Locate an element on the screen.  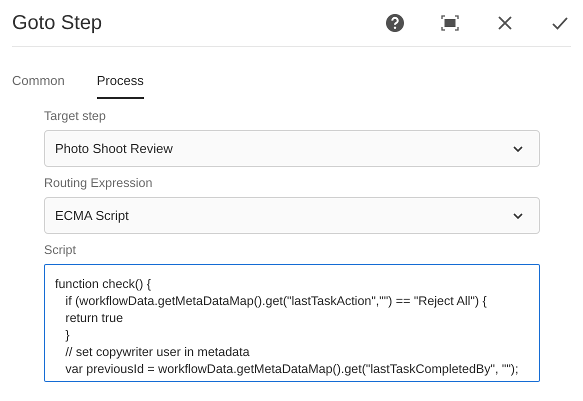
tab: Common is located at coordinates (38, 86).